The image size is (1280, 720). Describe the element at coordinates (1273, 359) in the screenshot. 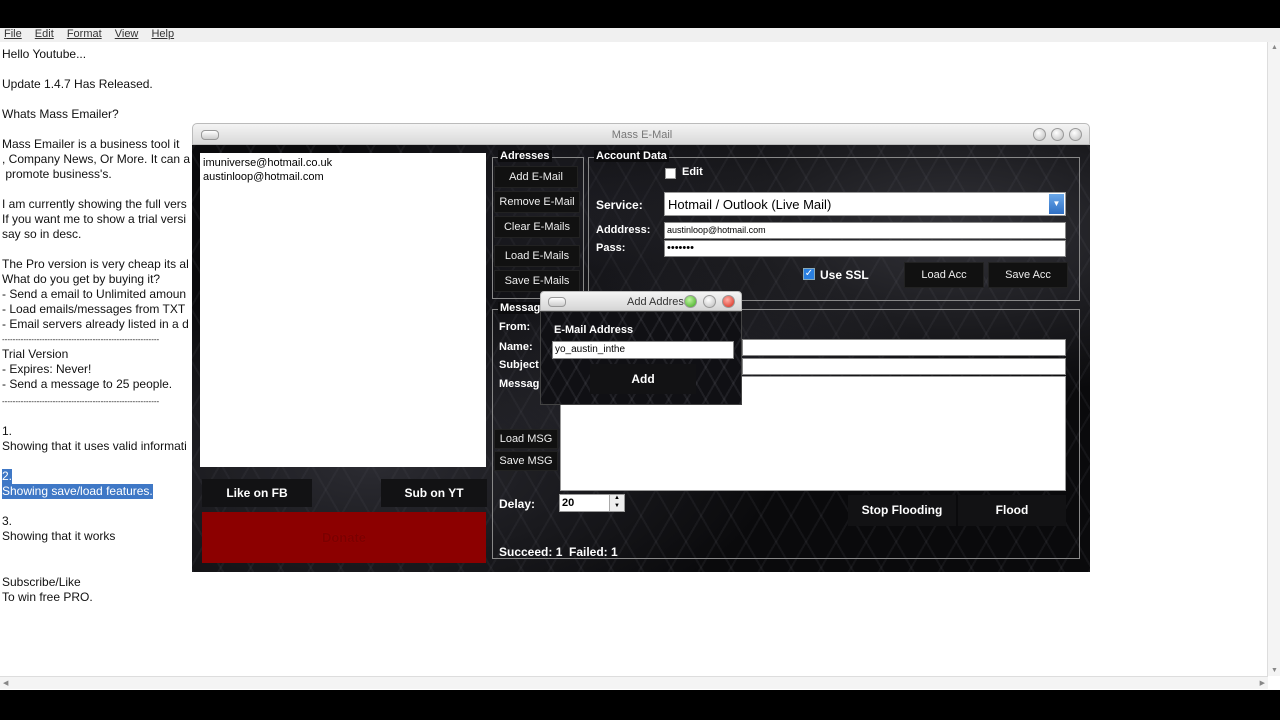

I see `vertical-scrollbar: ▲ ▼` at that location.